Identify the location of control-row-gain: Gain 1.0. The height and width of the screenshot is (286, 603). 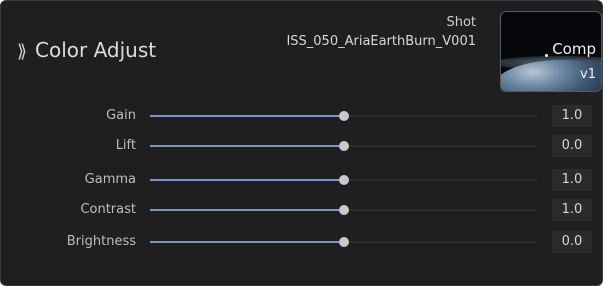
(301, 116).